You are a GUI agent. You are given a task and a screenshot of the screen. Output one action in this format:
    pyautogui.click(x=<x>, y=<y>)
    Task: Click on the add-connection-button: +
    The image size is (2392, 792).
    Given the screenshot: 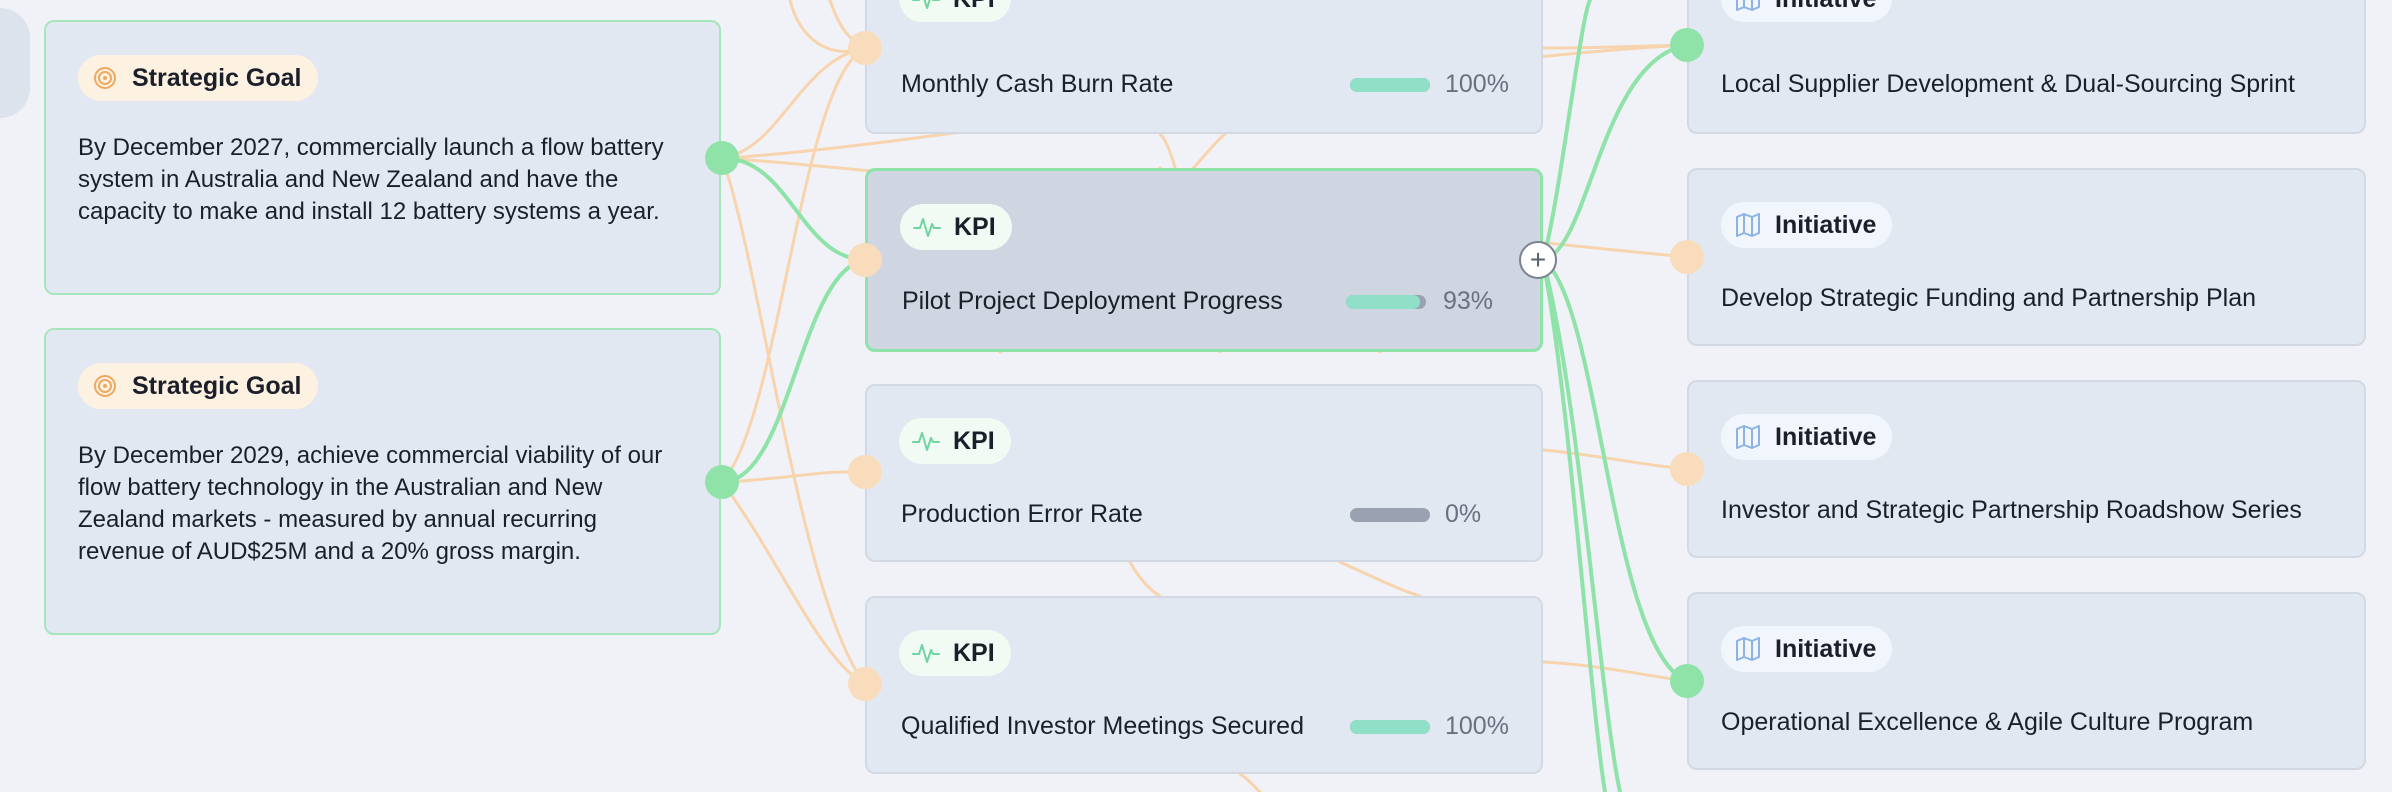 What is the action you would take?
    pyautogui.click(x=1538, y=260)
    